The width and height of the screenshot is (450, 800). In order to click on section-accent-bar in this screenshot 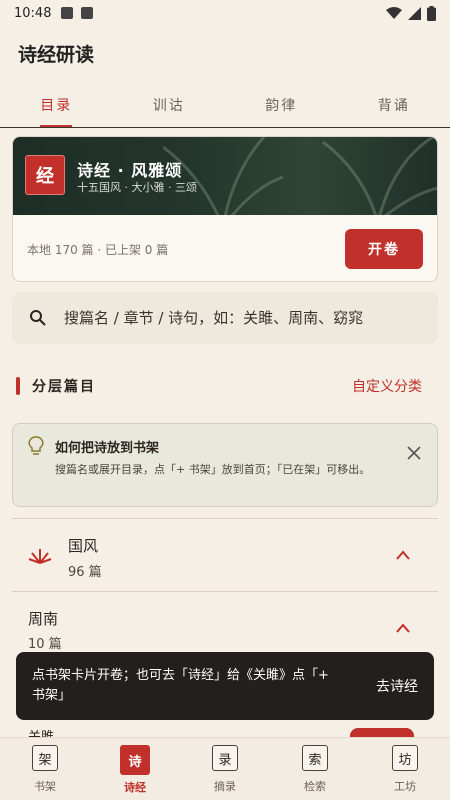, I will do `click(18, 386)`.